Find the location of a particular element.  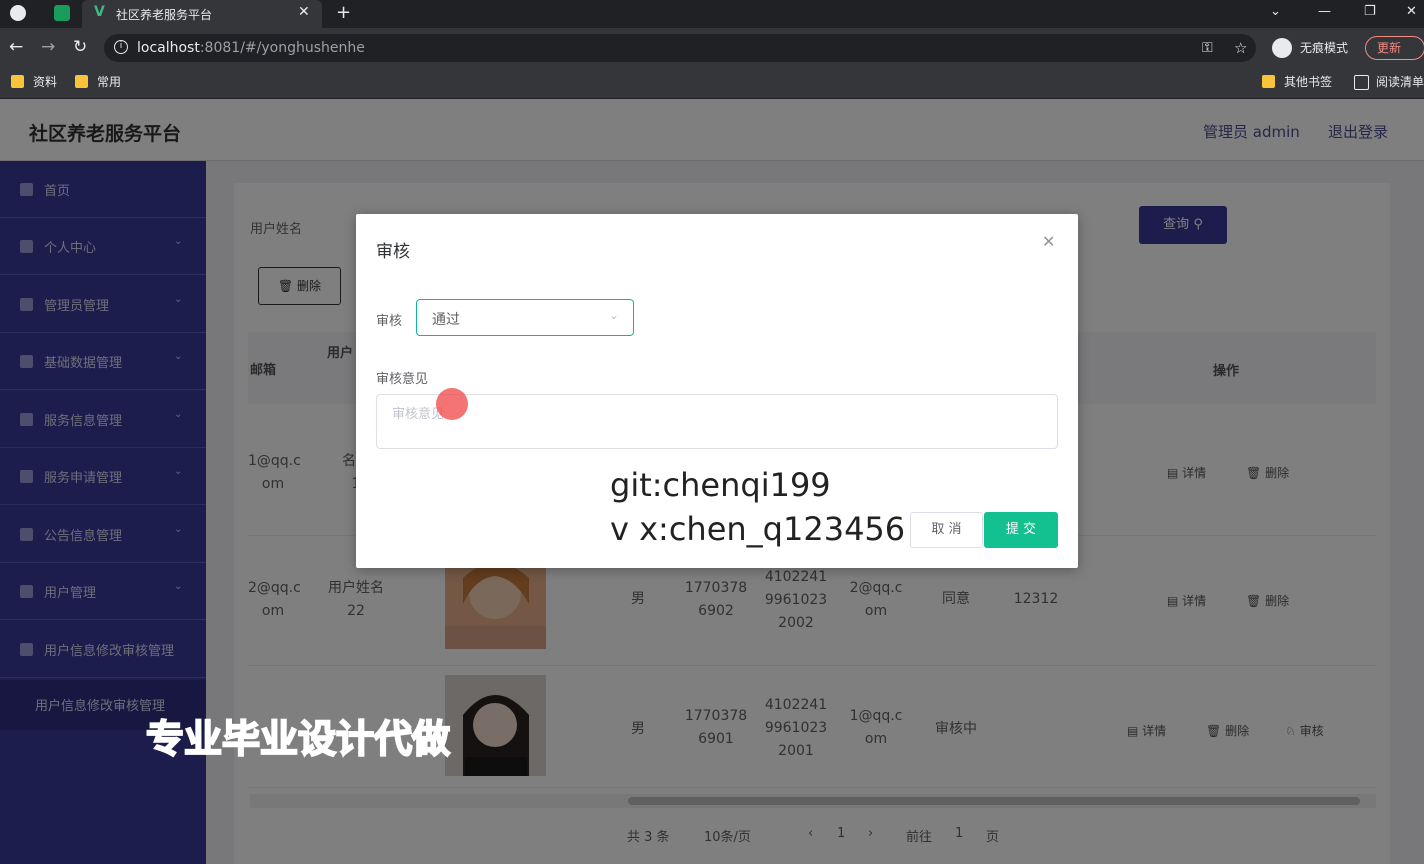

close-icon: ✕ is located at coordinates (1048, 241).